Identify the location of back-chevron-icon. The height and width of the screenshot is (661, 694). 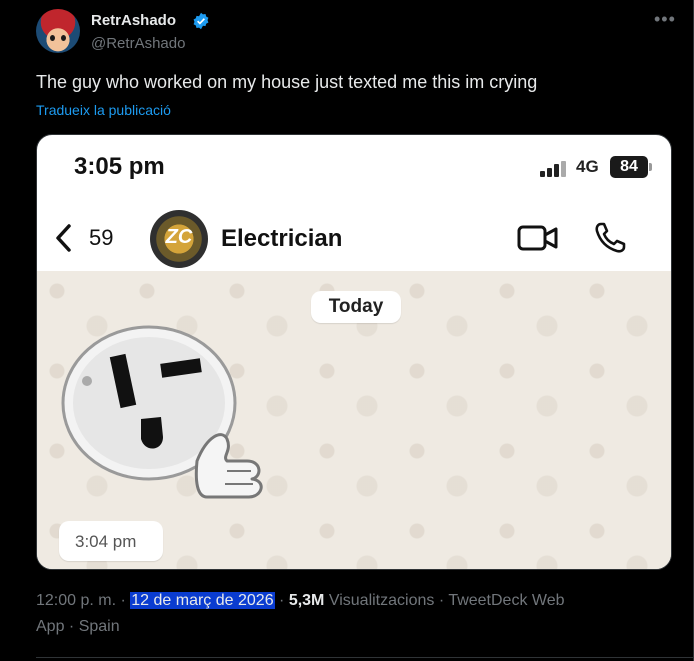
(63, 238).